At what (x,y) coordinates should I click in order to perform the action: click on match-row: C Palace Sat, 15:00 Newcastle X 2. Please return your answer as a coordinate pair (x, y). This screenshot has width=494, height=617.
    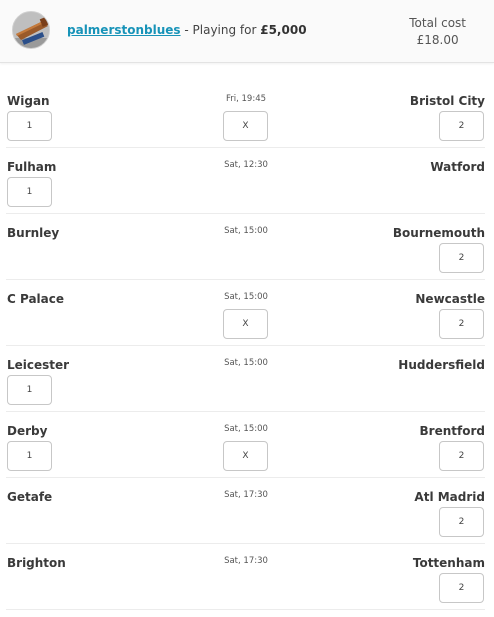
    Looking at the image, I should click on (247, 313).